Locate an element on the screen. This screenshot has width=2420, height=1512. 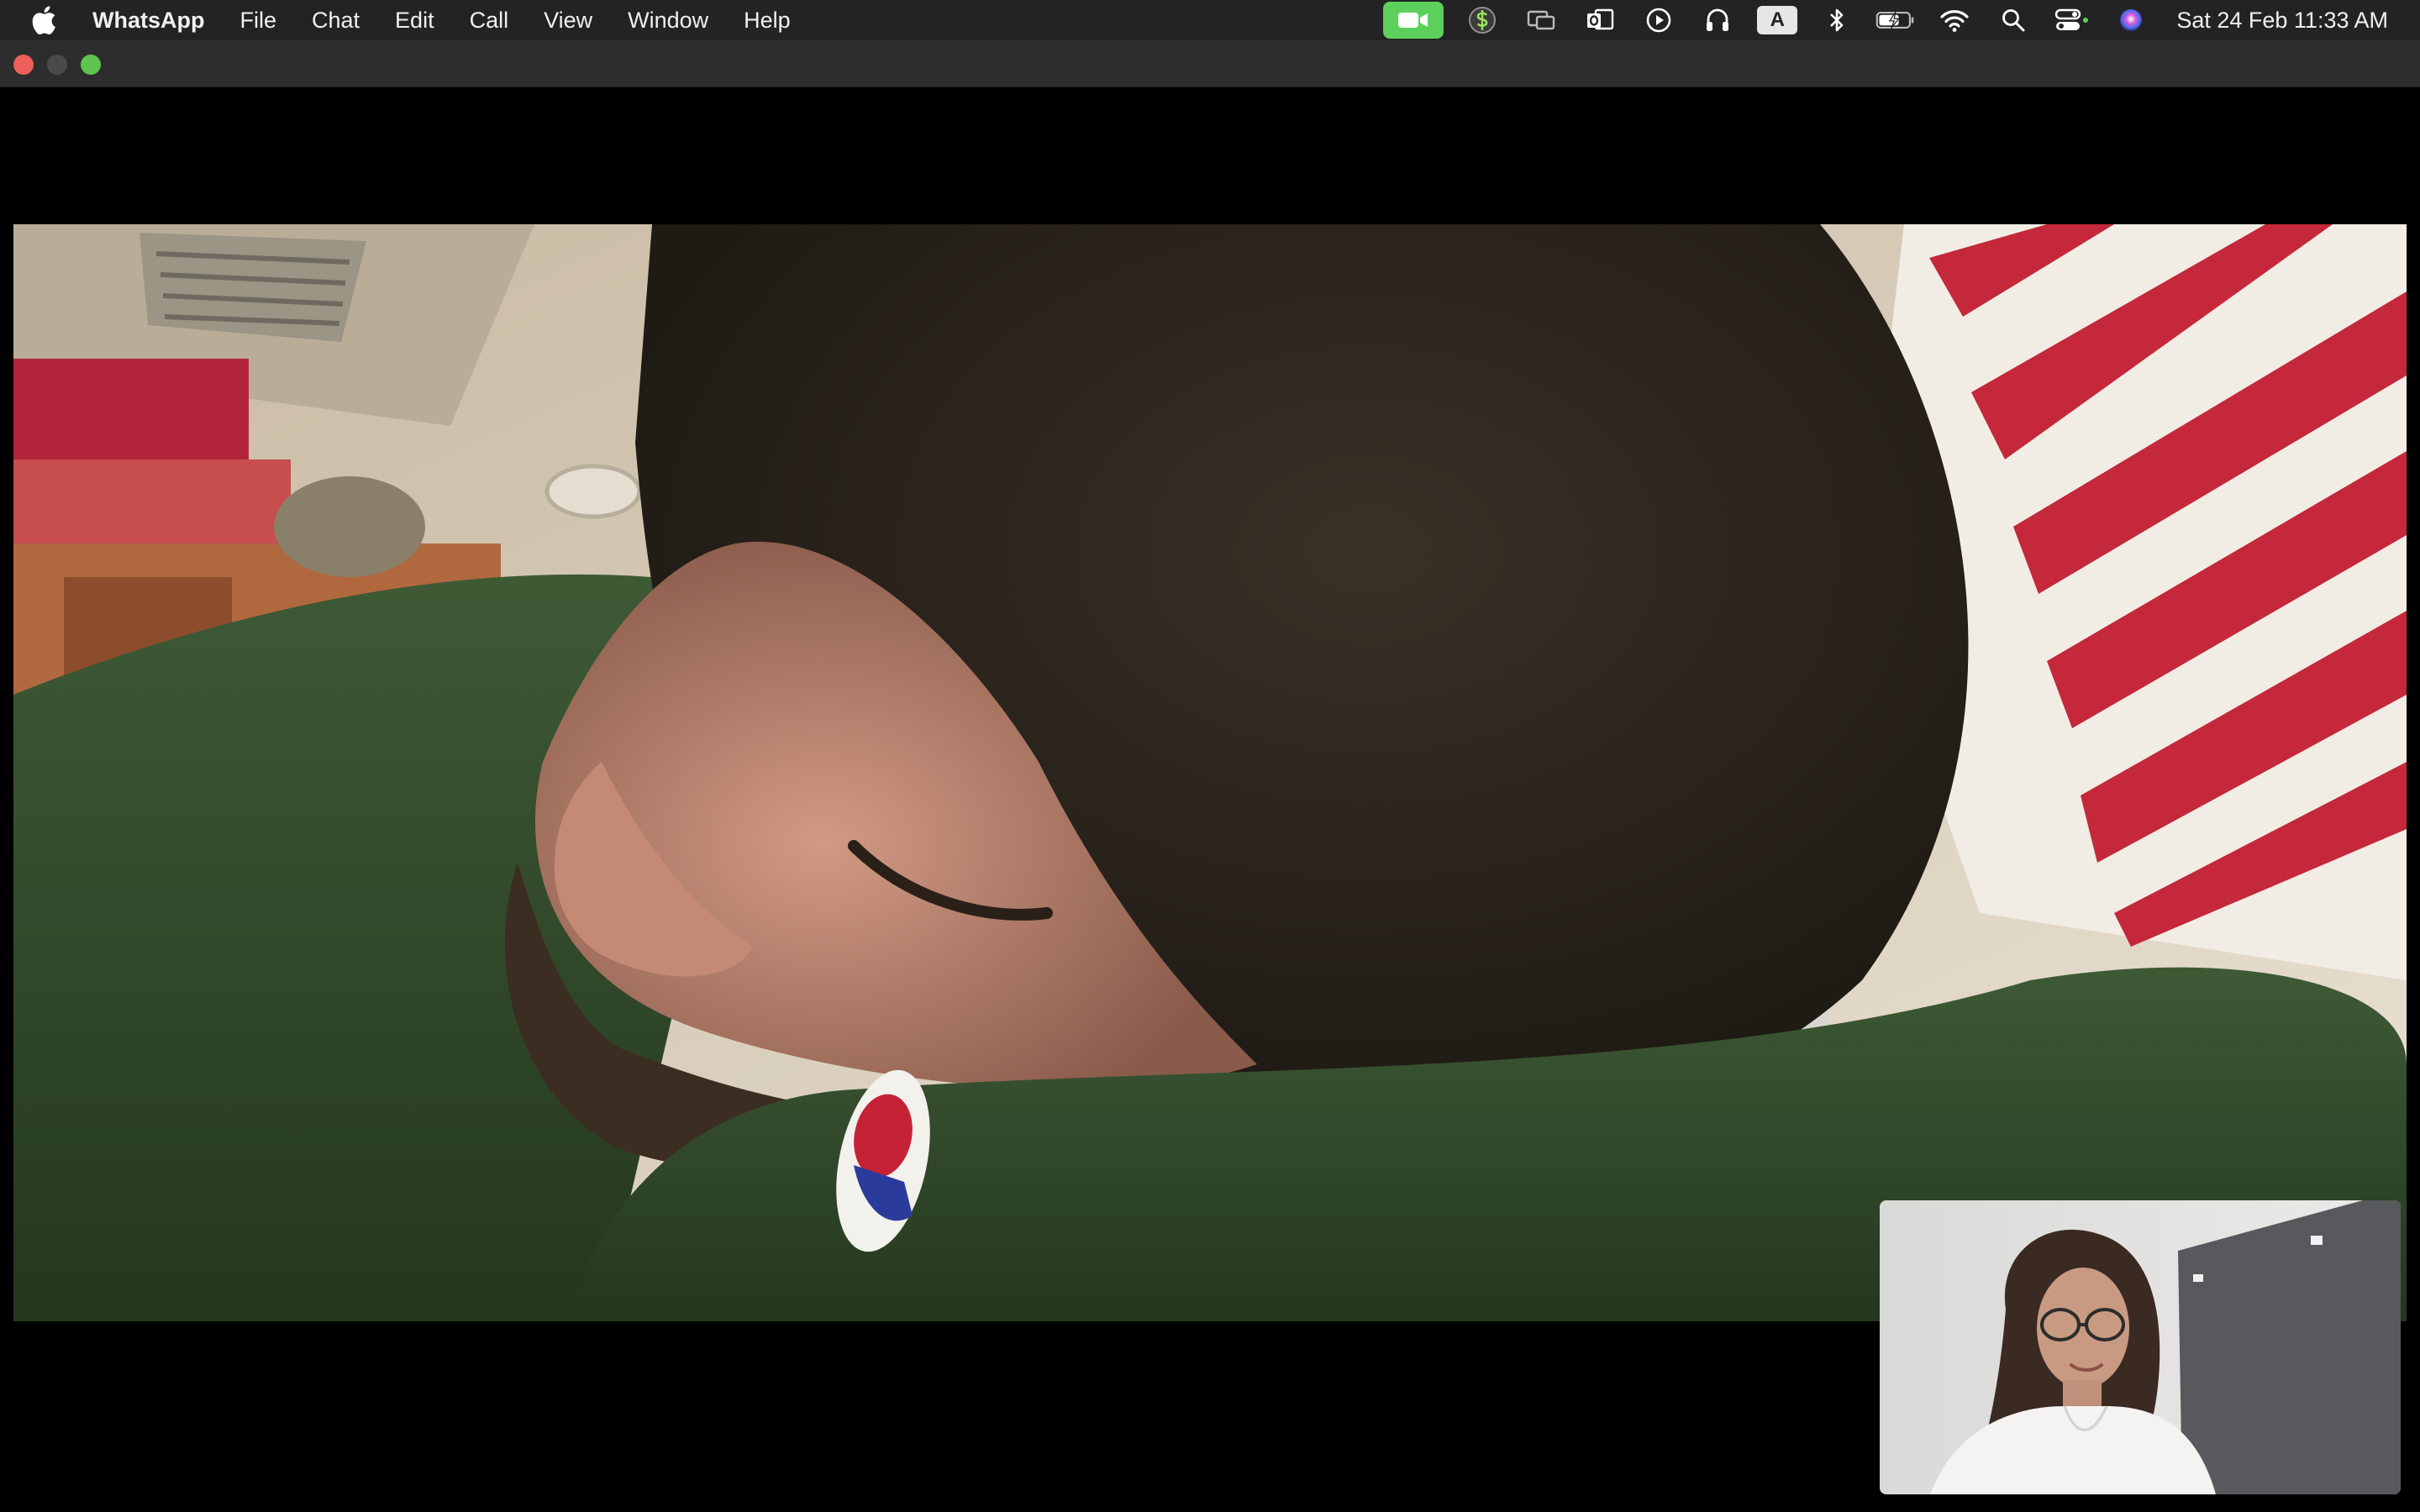
self-video-frame is located at coordinates (2141, 1347).